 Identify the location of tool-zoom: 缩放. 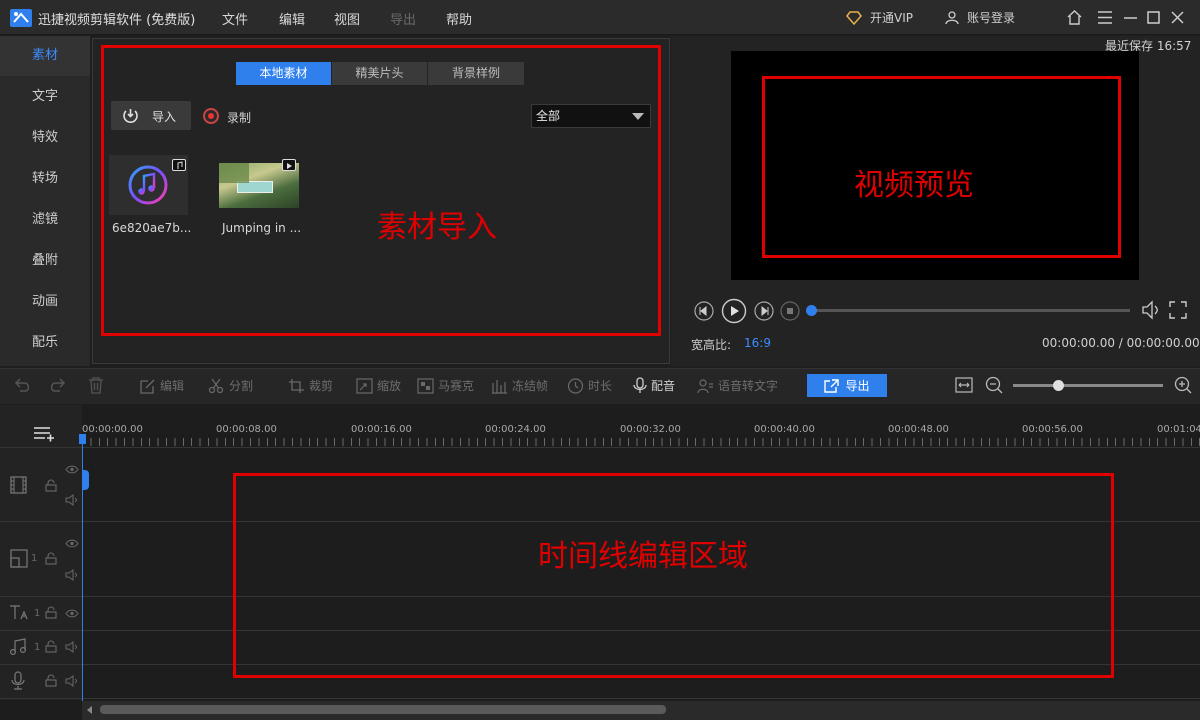
(378, 385).